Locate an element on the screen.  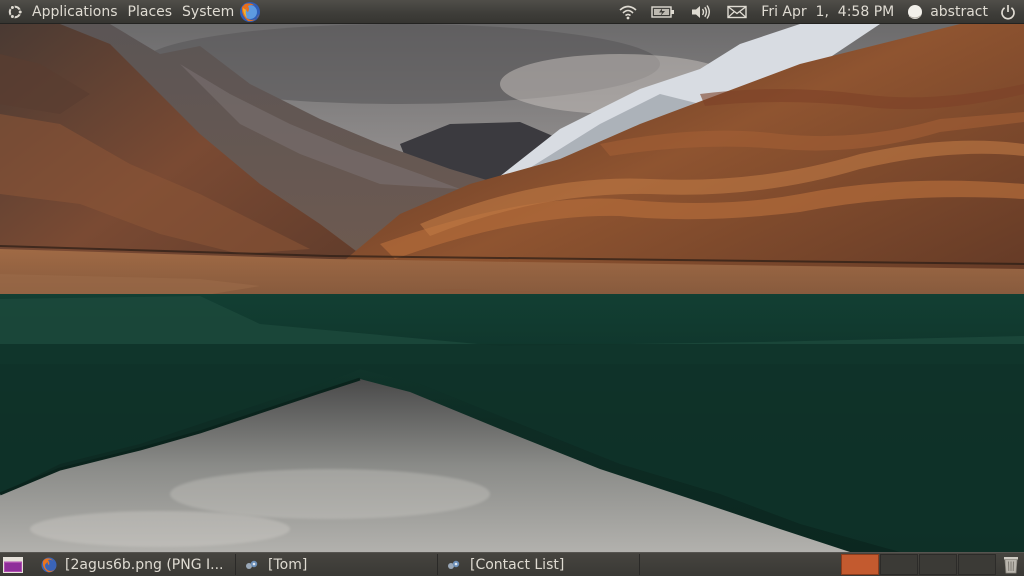
taskbar-item-contact-list: [Contact List] is located at coordinates (539, 564).